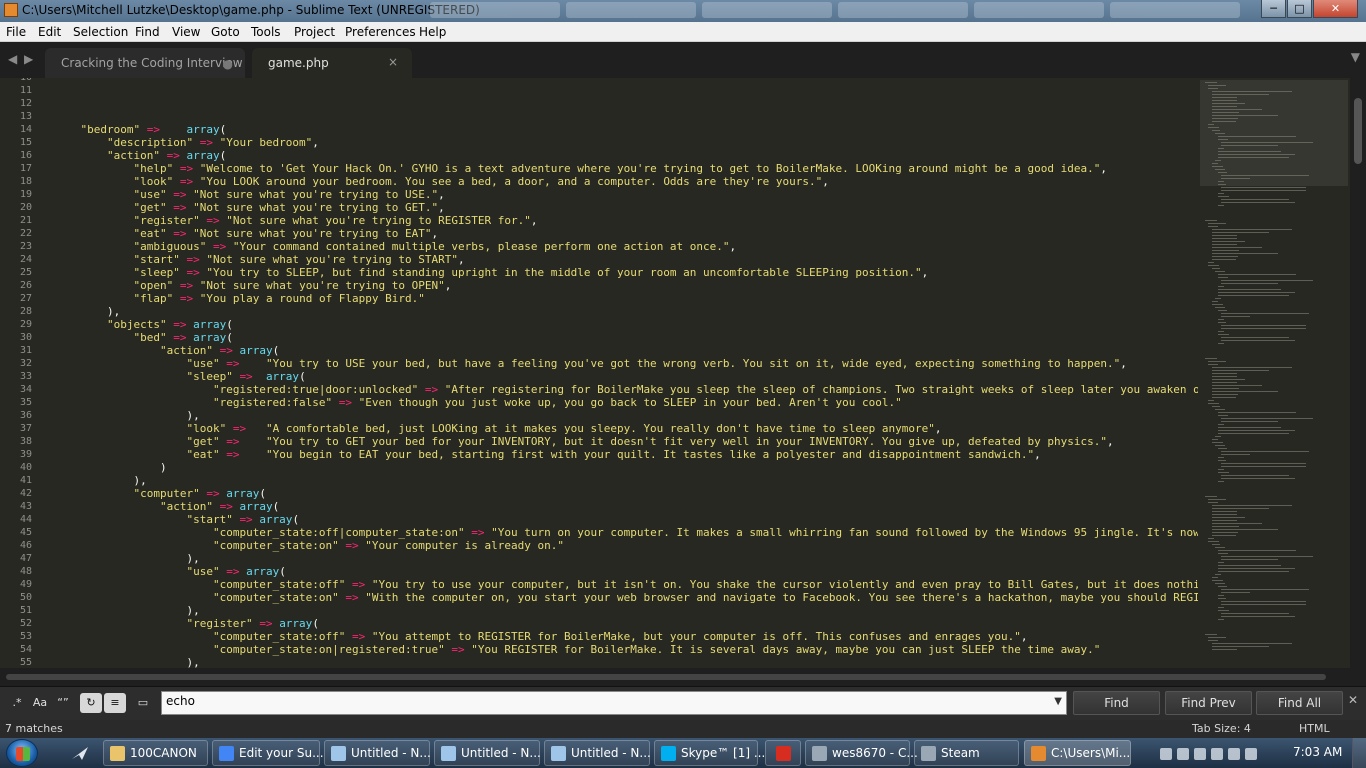 This screenshot has height=768, width=1366. What do you see at coordinates (666, 677) in the screenshot?
I see `horizontal-scroll-thumb` at bounding box center [666, 677].